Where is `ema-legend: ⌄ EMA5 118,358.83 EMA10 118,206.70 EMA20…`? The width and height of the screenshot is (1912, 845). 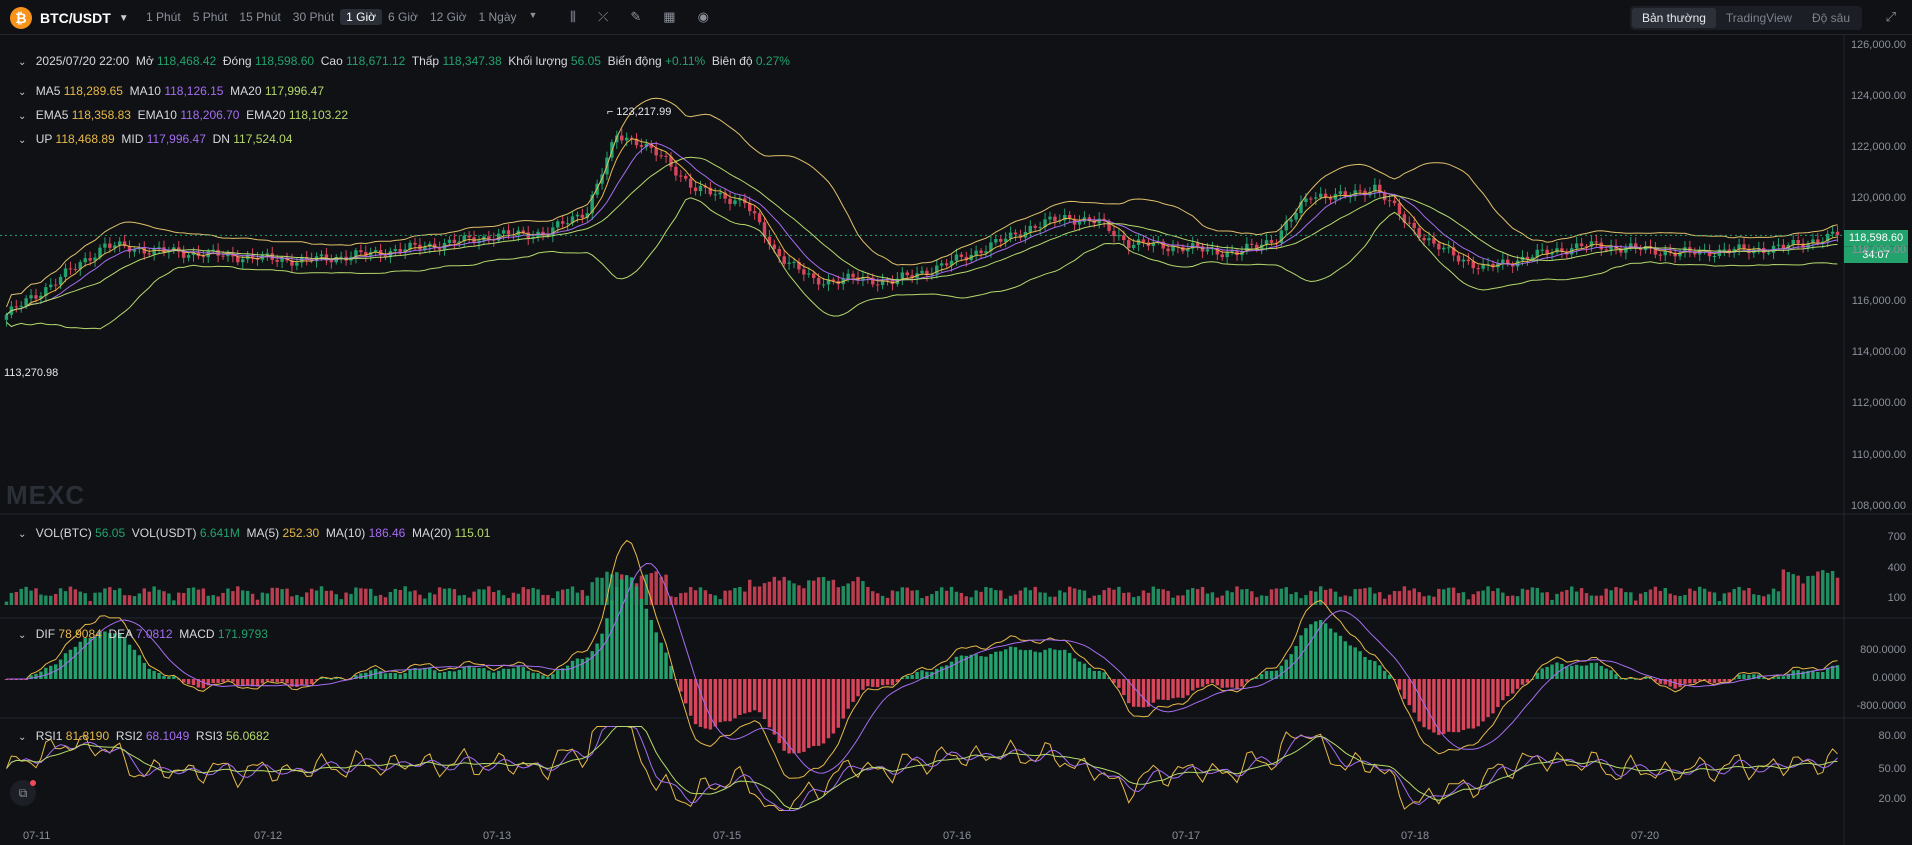 ema-legend: ⌄ EMA5 118,358.83 EMA10 118,206.70 EMA20… is located at coordinates (183, 115).